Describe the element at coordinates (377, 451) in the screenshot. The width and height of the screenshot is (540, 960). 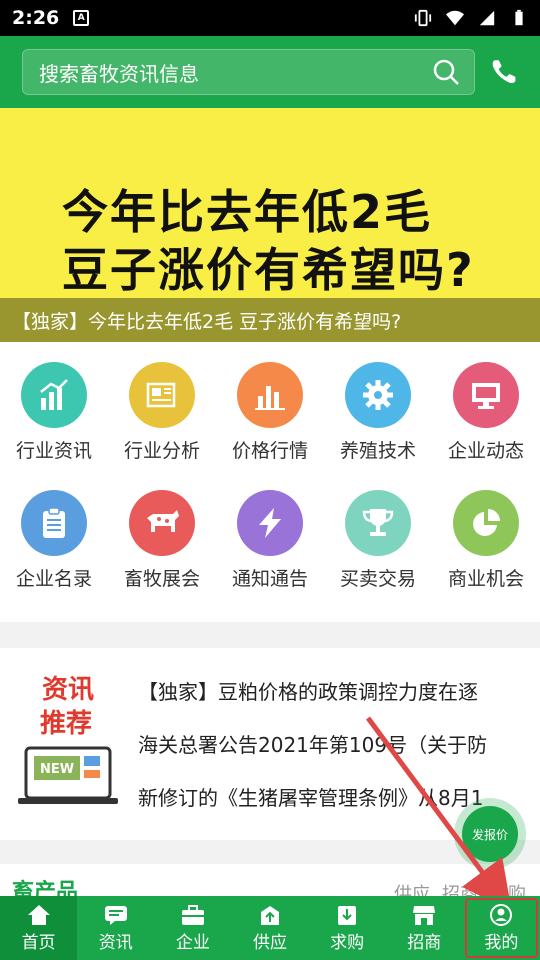
I see `category-label: 养殖技术` at that location.